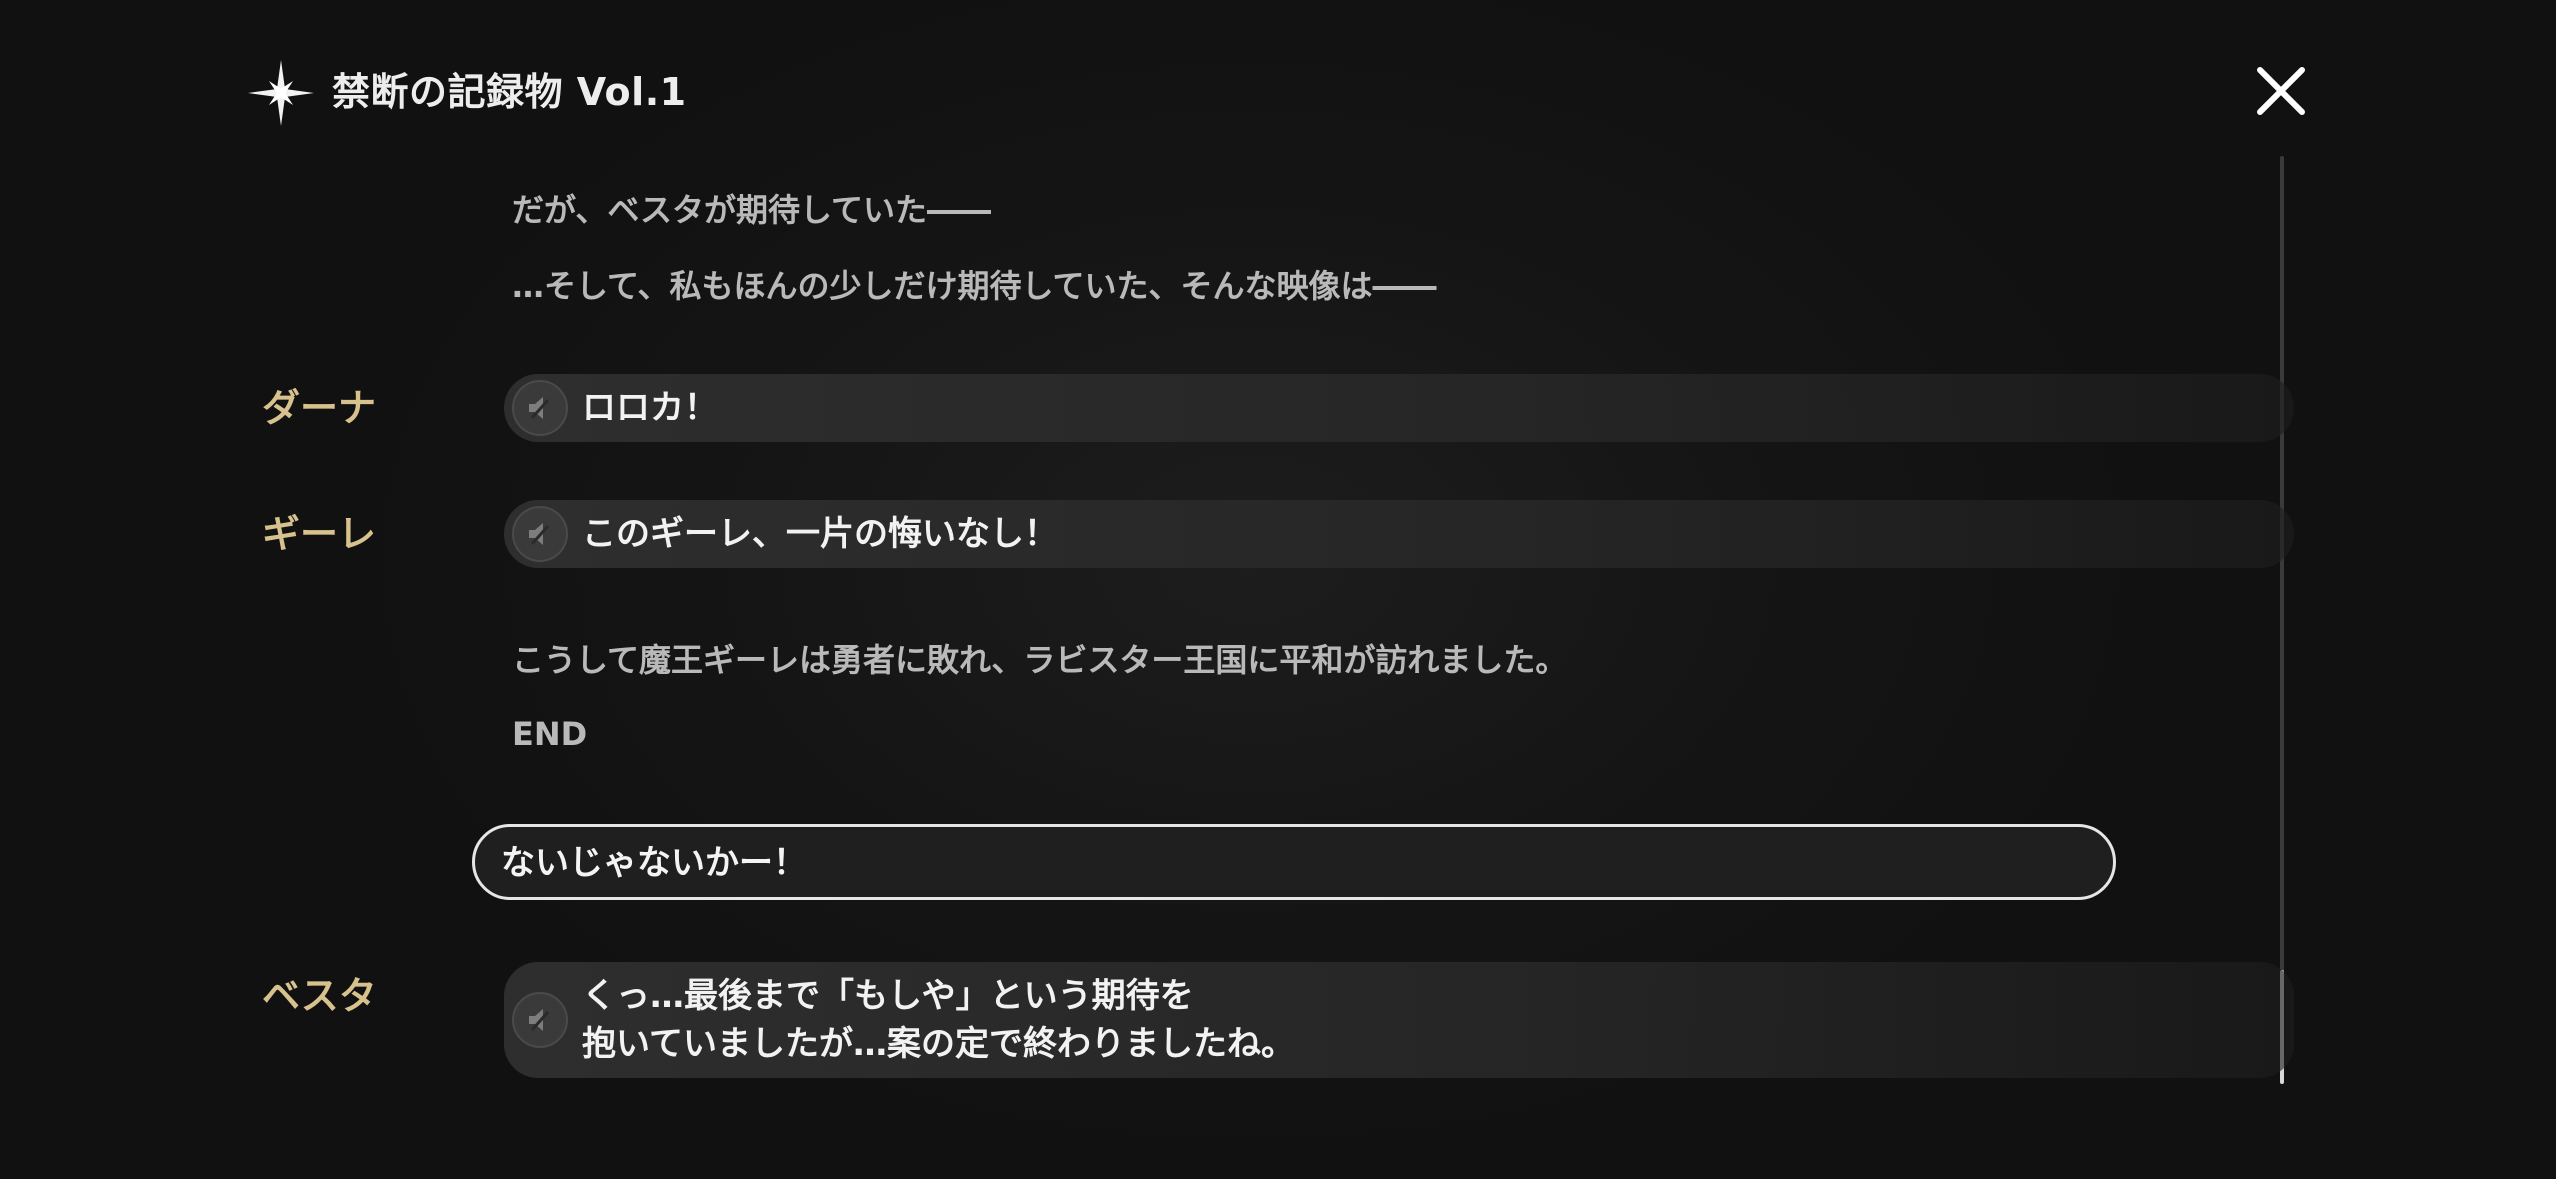 This screenshot has width=2556, height=1179. Describe the element at coordinates (509, 92) in the screenshot. I see `page-title: 禁断の記録物 Vol.1` at that location.